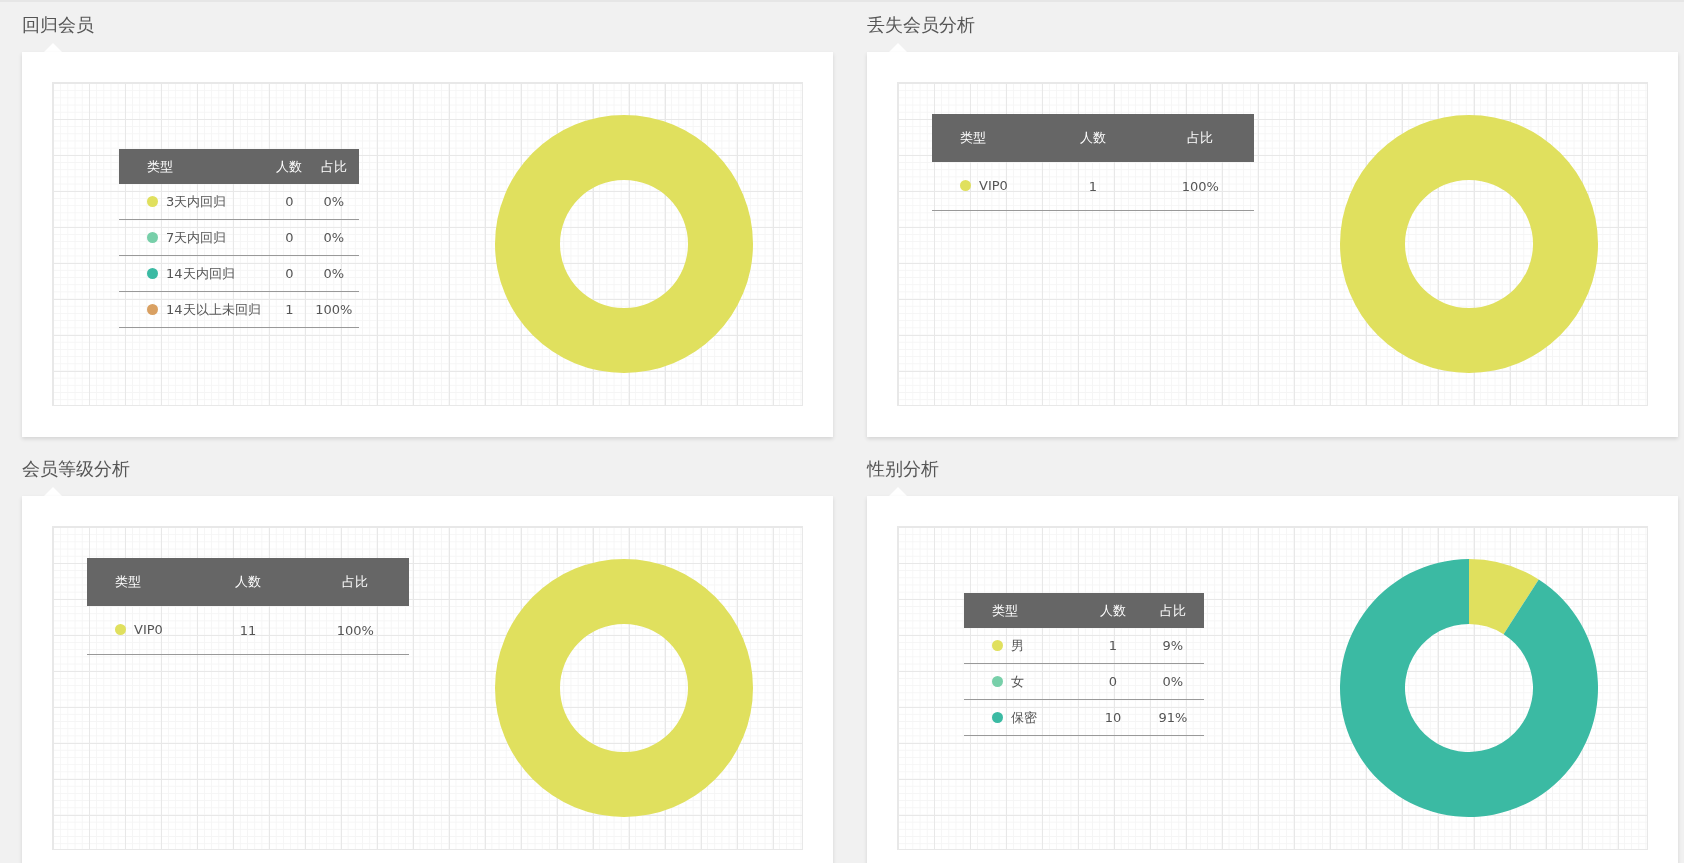 This screenshot has height=863, width=1684. I want to click on table-cell: 11, so click(248, 630).